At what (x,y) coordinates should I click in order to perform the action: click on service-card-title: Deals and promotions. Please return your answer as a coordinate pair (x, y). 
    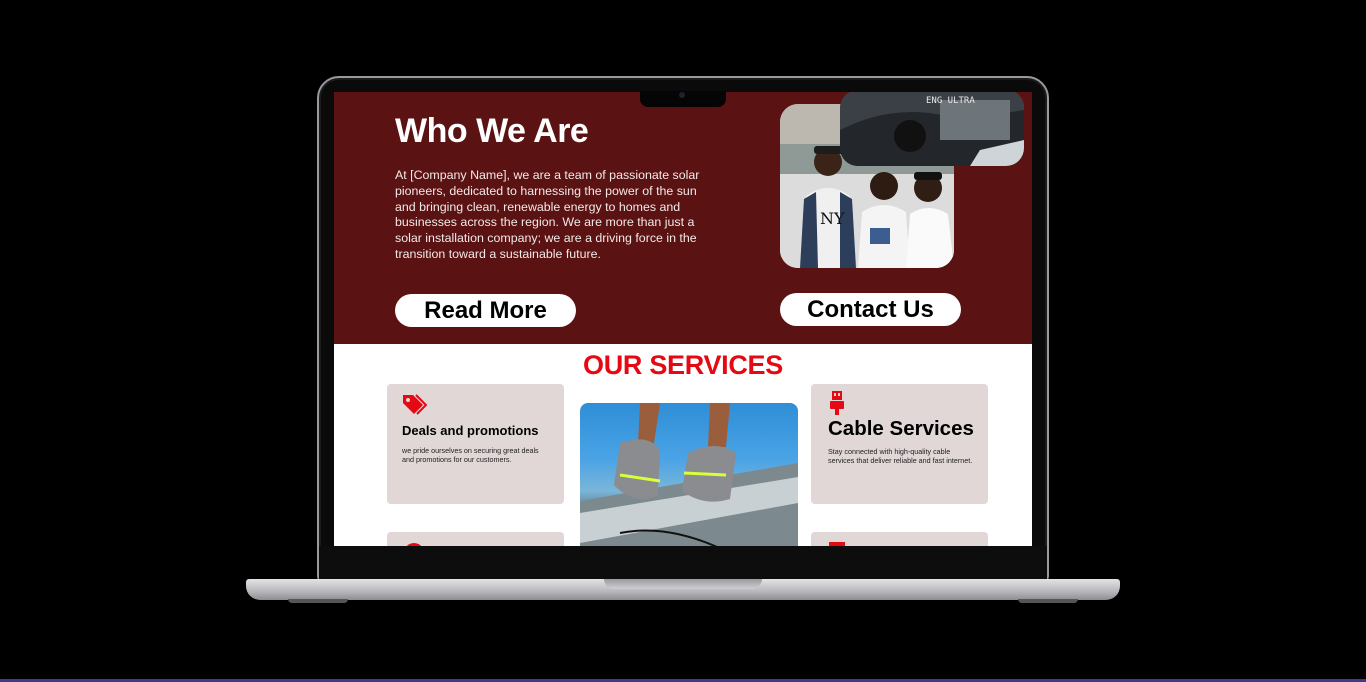
    Looking at the image, I should click on (470, 430).